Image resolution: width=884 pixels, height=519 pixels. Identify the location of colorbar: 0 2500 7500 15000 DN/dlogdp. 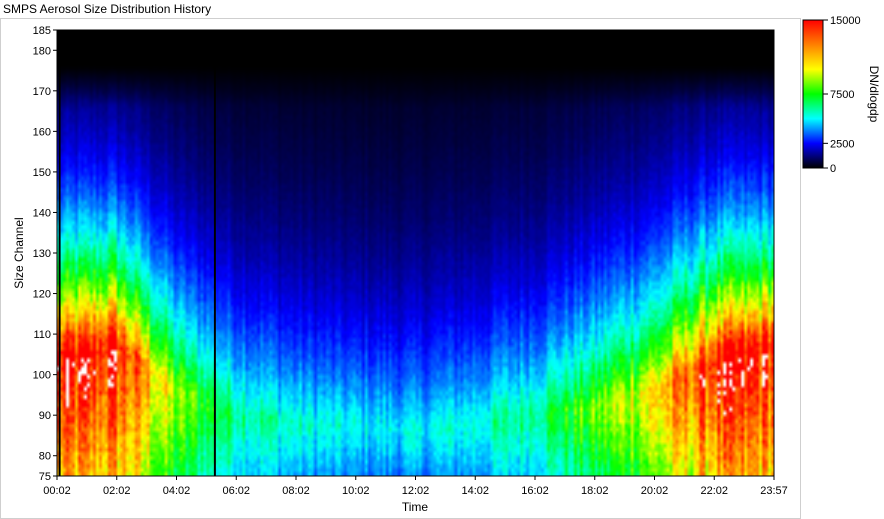
(841, 95).